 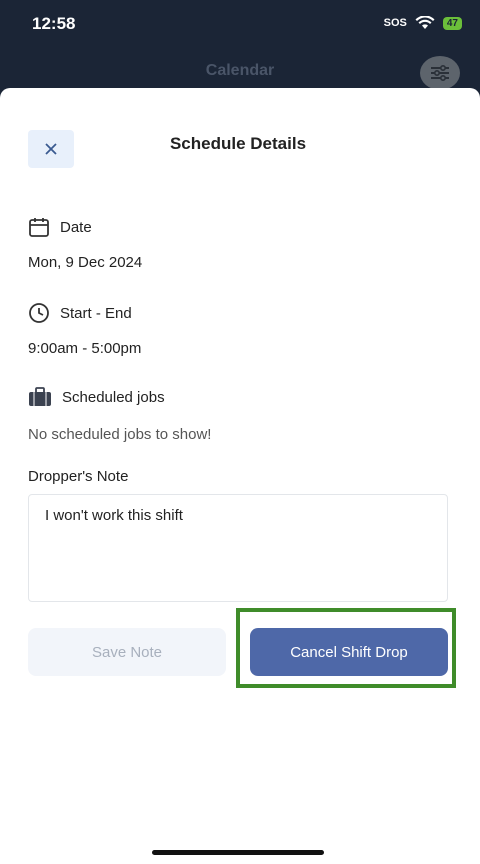 What do you see at coordinates (113, 397) in the screenshot?
I see `jobs-label: Scheduled jobs` at bounding box center [113, 397].